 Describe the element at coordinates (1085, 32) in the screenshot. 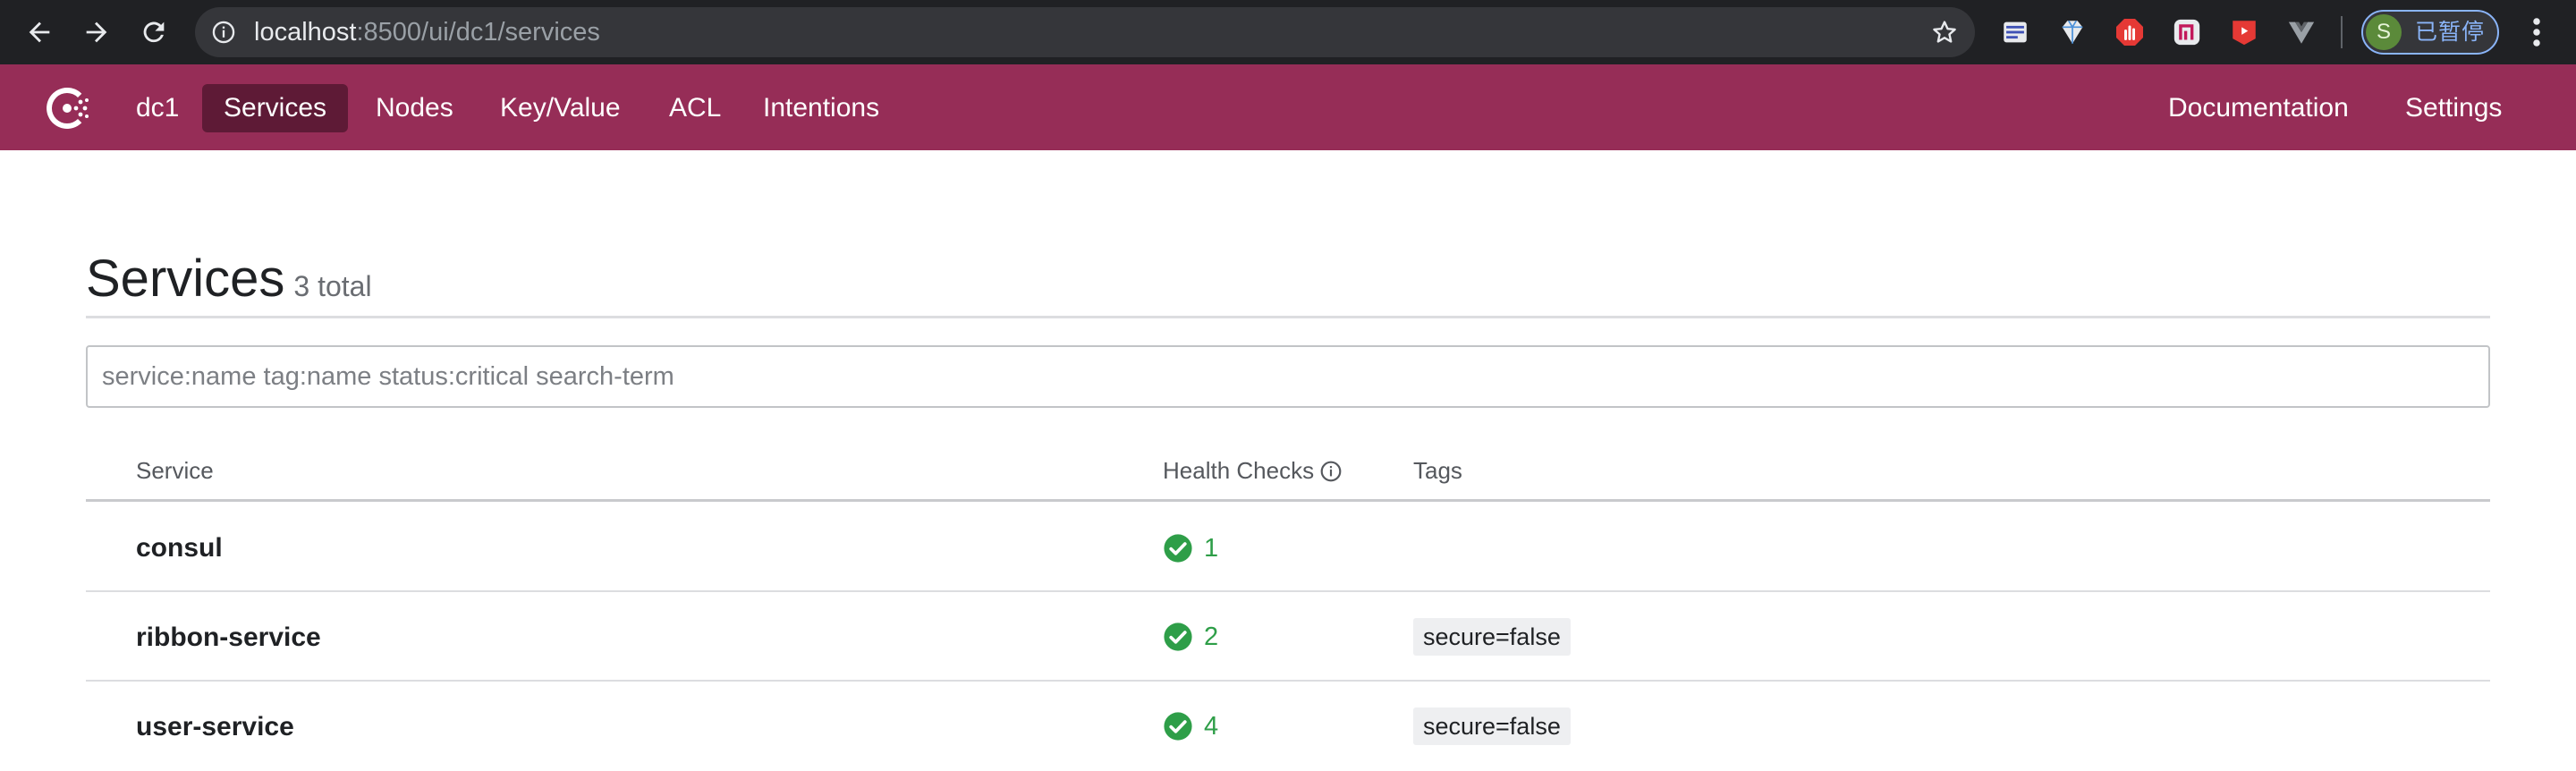

I see `address-bar: localhost:8500/ui/dc1/services` at that location.